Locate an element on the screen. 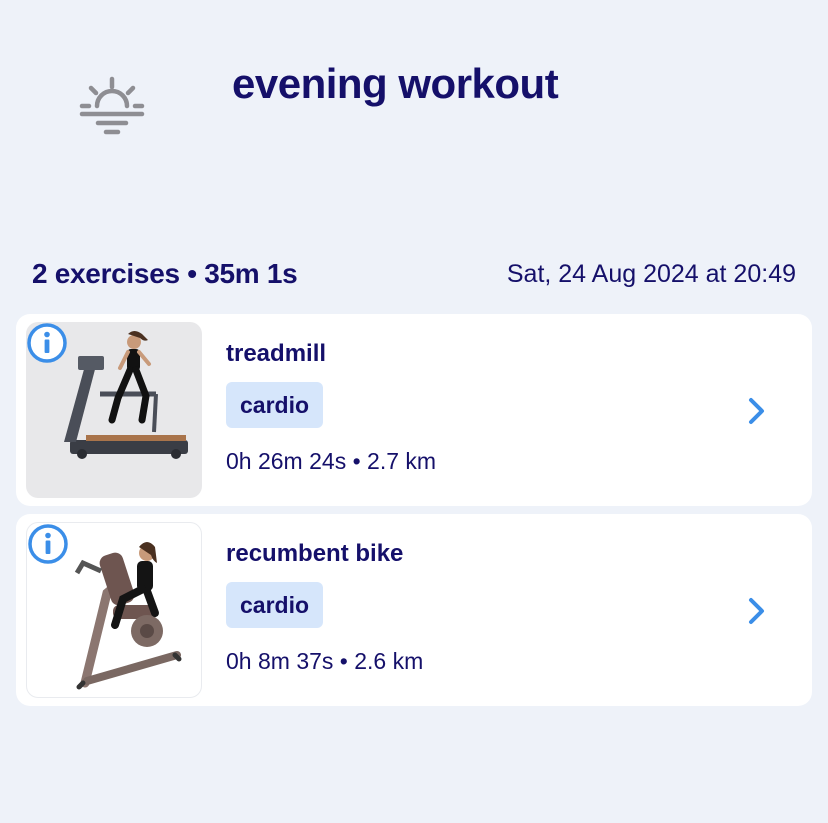 The image size is (828, 823). exercise-stats: 0h 8m 37s • 2.6 km is located at coordinates (325, 661).